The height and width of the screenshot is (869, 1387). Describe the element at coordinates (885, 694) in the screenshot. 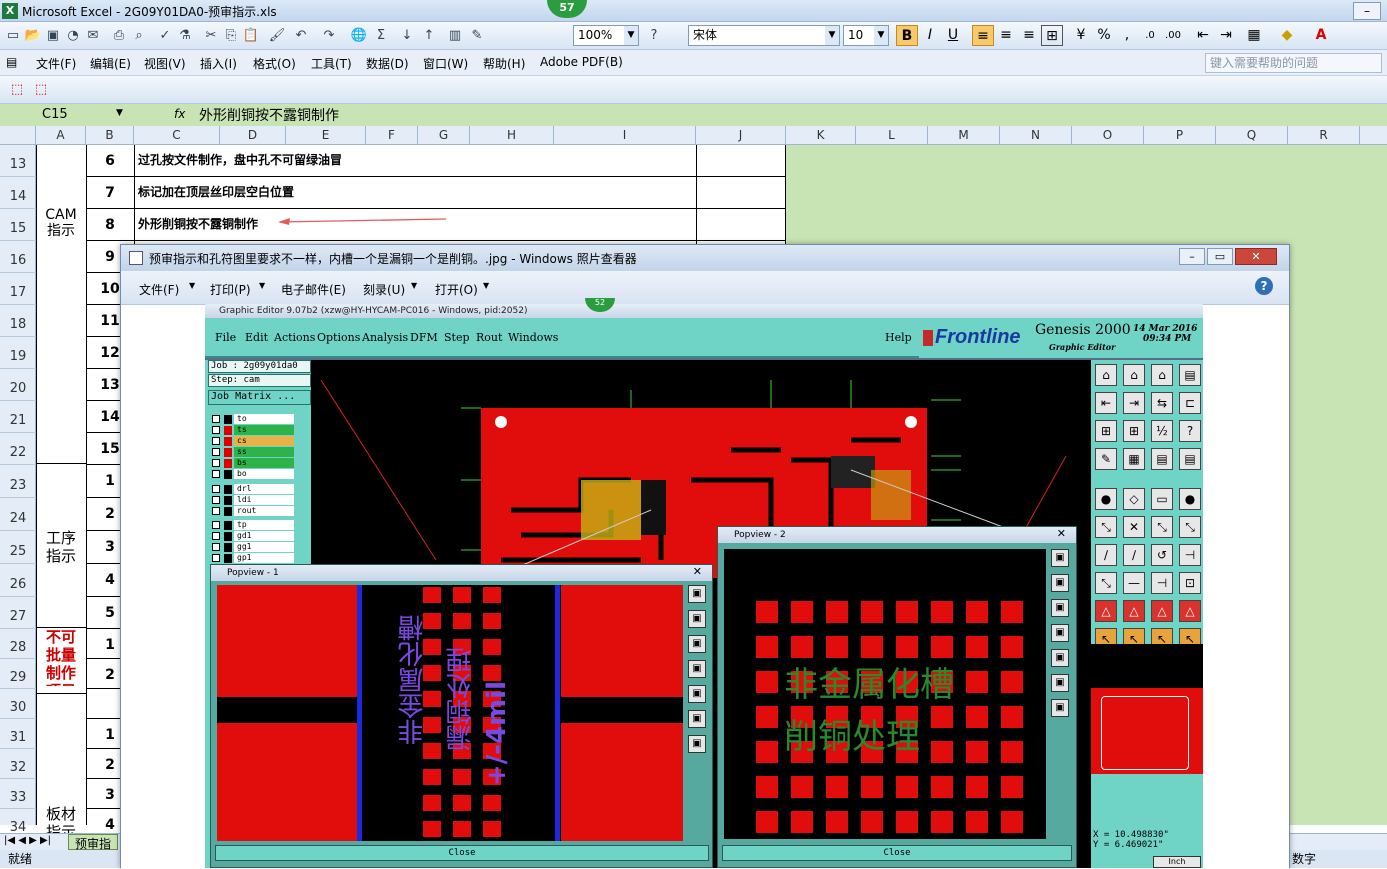

I see `popview-2-canvas: 非金属化槽 削铜处理` at that location.